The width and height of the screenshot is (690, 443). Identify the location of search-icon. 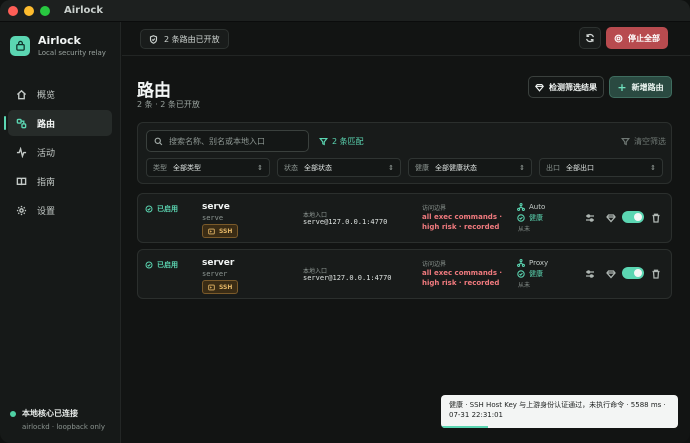
(158, 141).